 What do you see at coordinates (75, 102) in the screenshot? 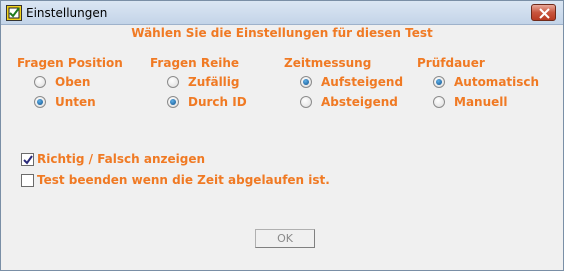
I see `radio-label: Unten` at bounding box center [75, 102].